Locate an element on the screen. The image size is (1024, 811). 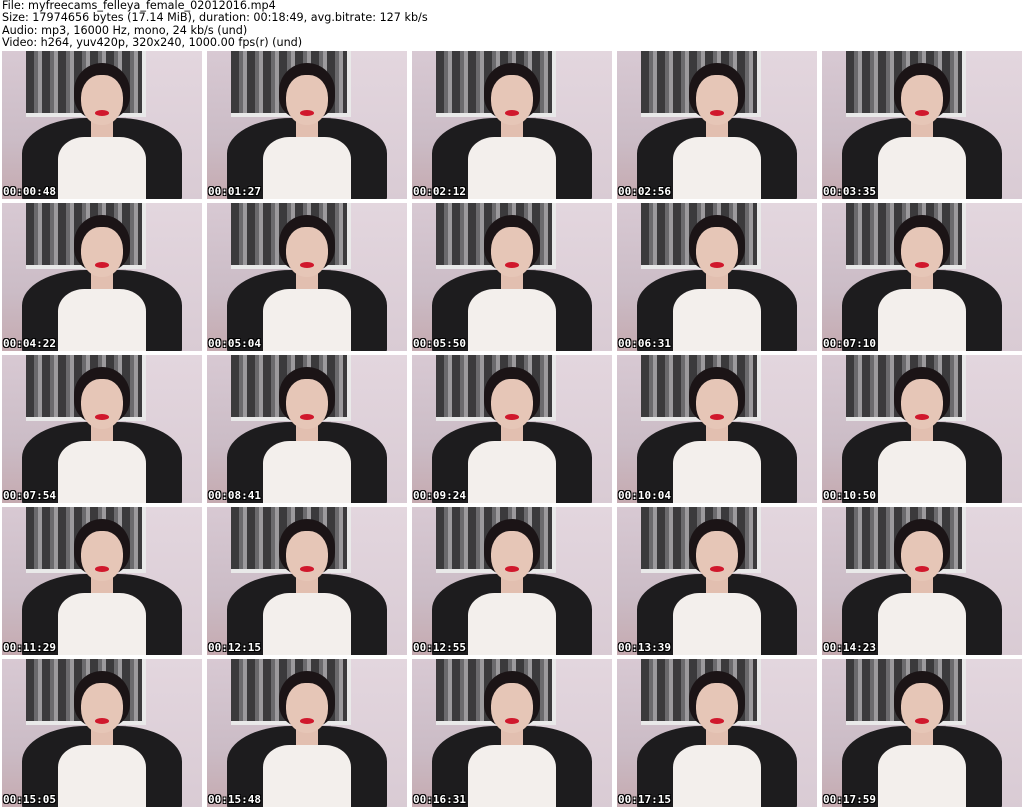
video-thumbnail: 00:05:04 is located at coordinates (307, 277).